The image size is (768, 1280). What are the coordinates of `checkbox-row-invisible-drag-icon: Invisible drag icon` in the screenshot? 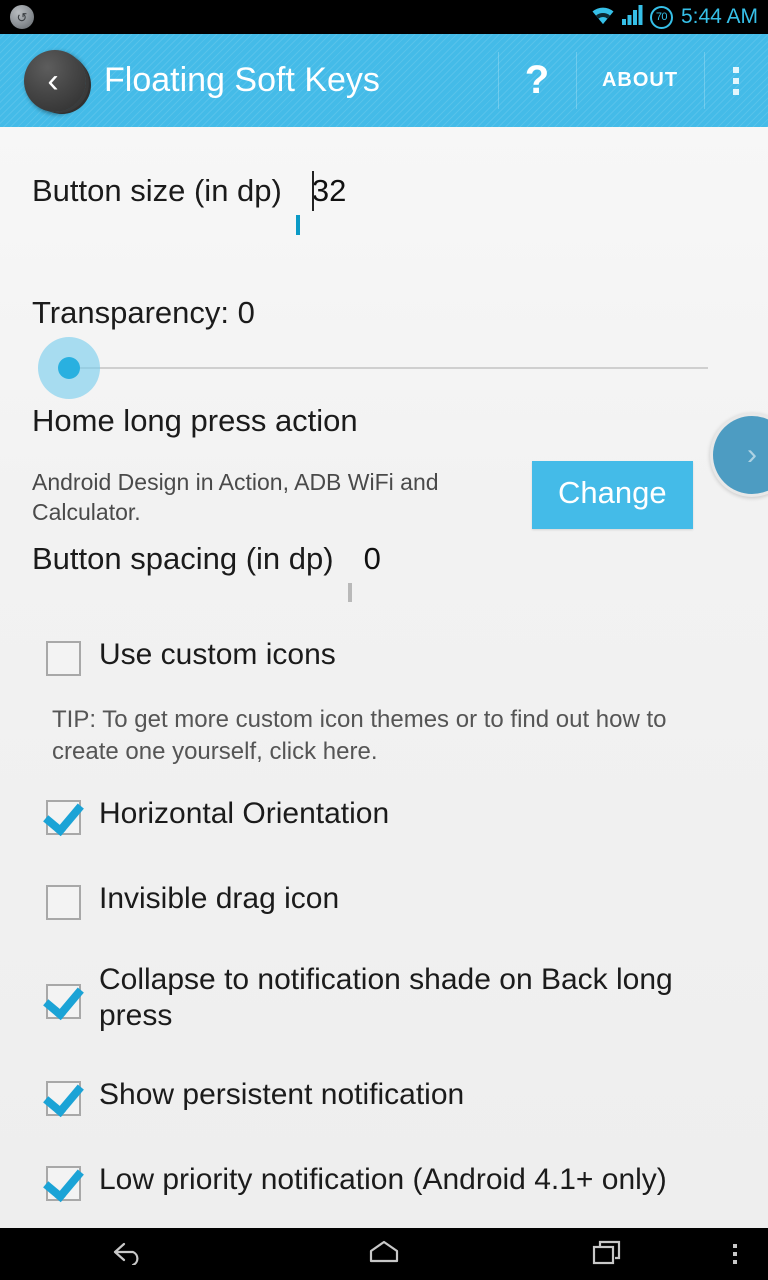 It's located at (384, 900).